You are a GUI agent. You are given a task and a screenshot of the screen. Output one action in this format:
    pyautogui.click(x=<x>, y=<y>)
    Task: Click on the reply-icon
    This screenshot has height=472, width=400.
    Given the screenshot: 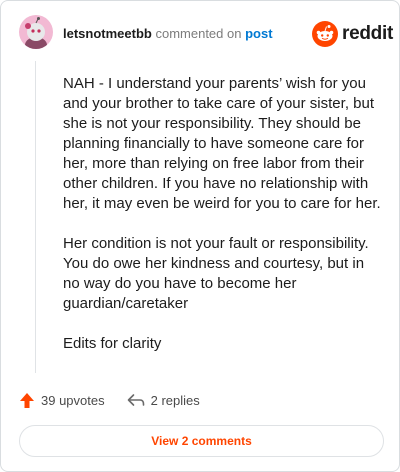 What is the action you would take?
    pyautogui.click(x=135, y=400)
    